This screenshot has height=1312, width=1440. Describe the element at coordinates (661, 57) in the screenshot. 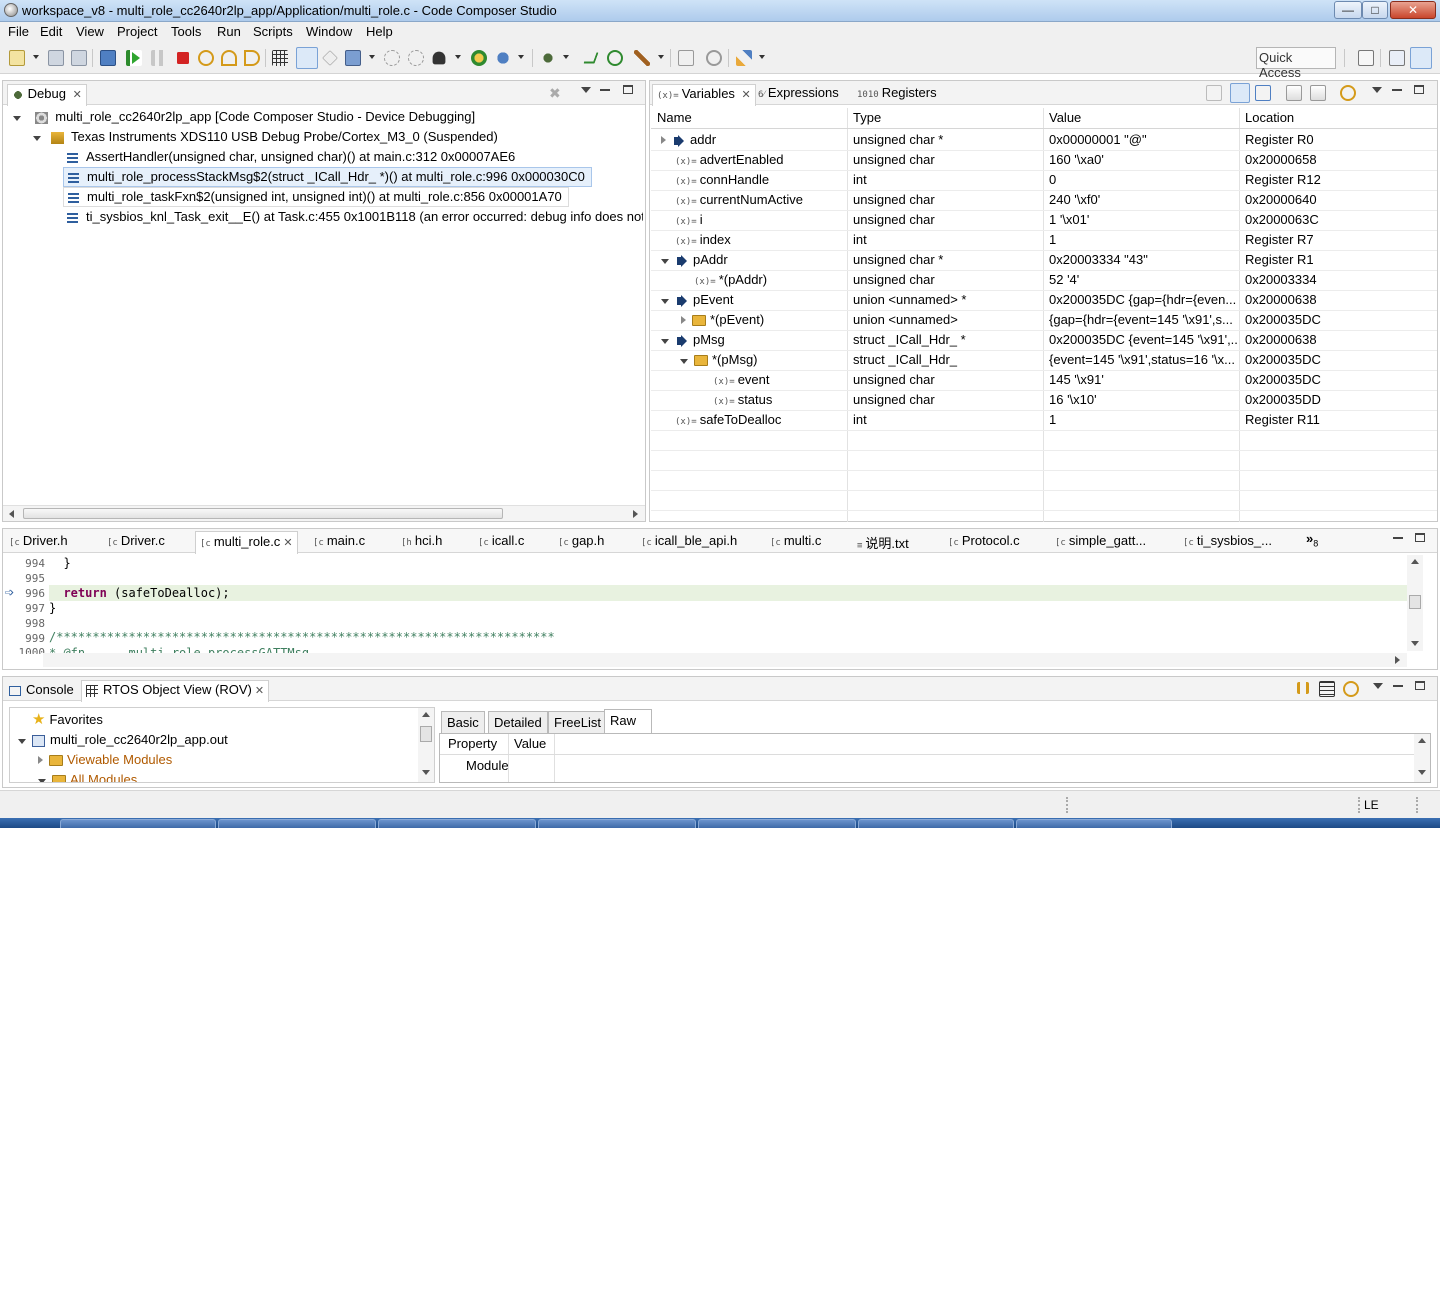

I see `build-dropdown-icon` at that location.